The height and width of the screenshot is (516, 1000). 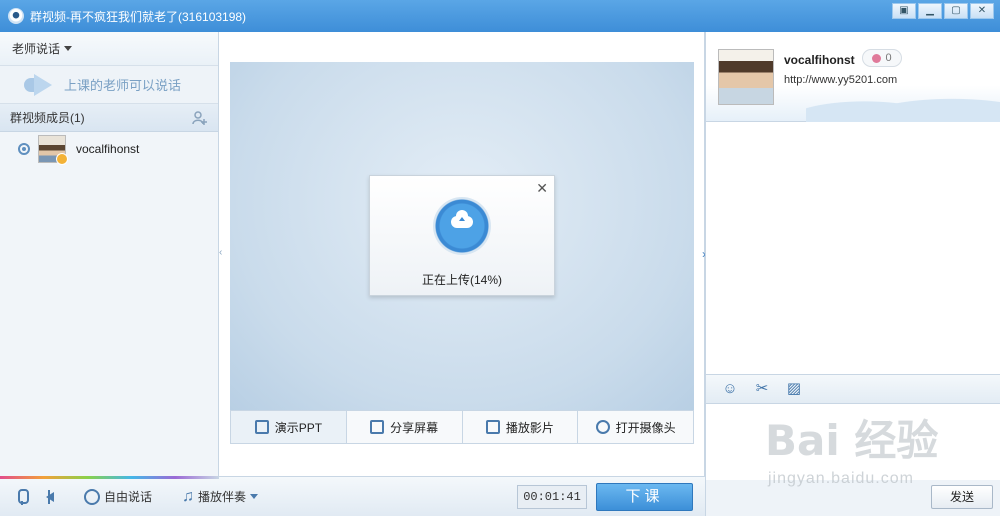 I want to click on baidu-watermark: Bai 经验, so click(x=852, y=440).